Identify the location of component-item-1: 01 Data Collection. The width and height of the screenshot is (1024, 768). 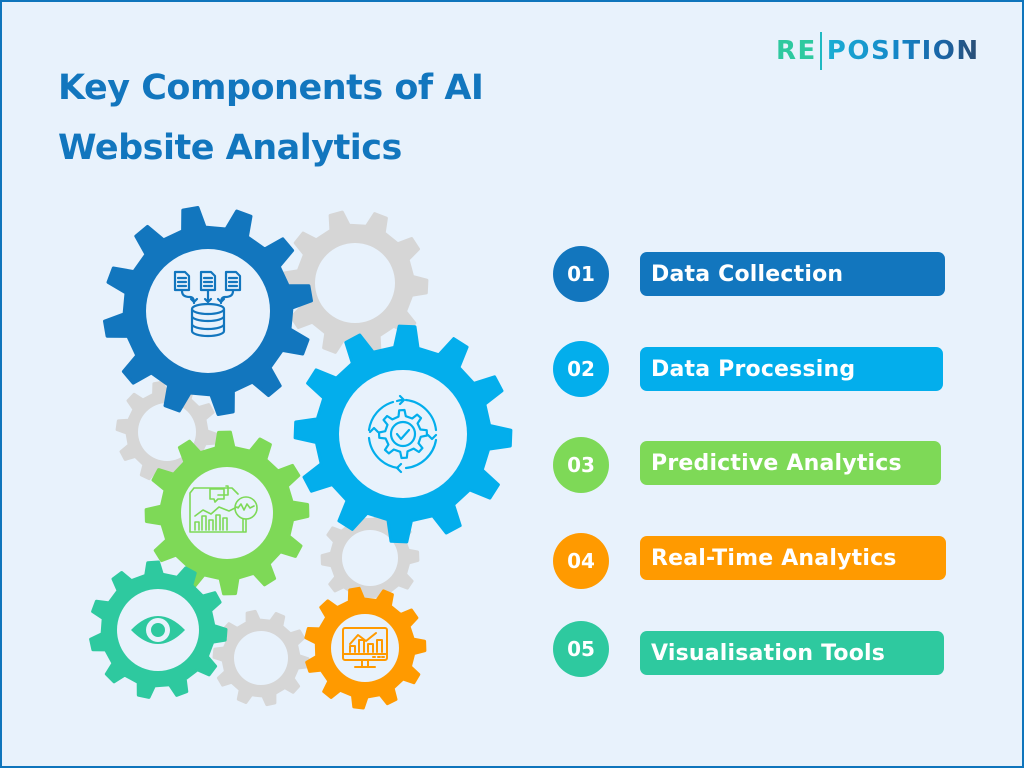
(749, 274).